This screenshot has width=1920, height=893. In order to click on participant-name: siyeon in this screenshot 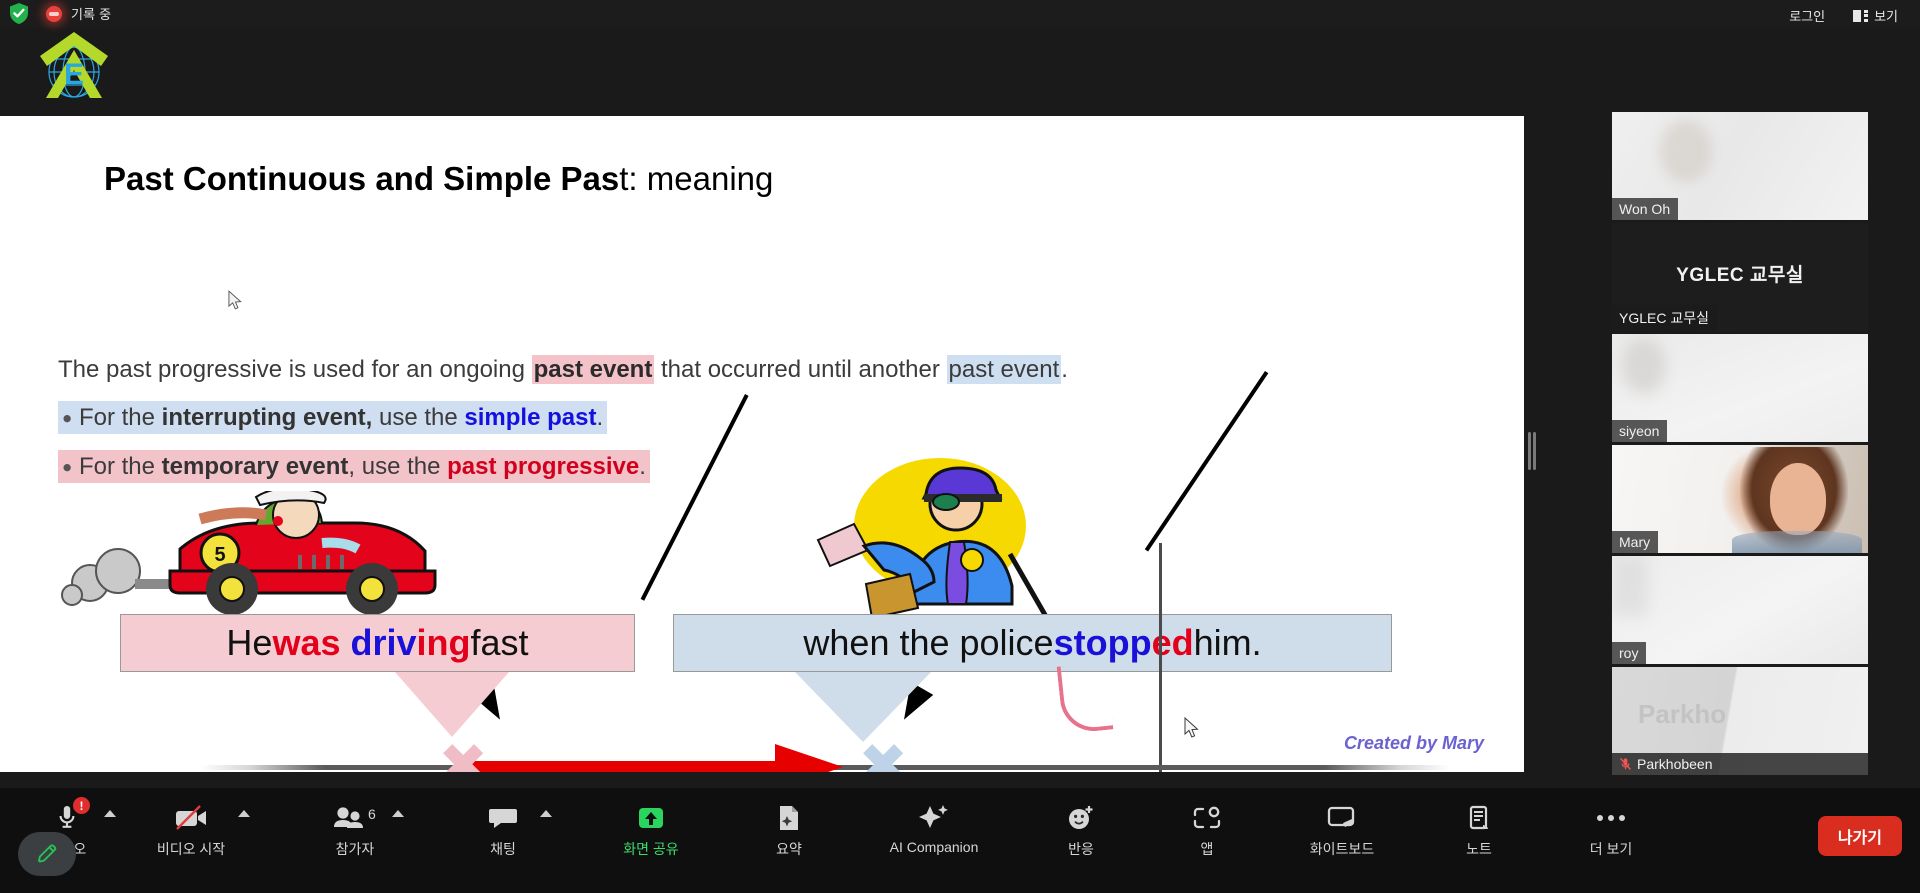, I will do `click(1639, 431)`.